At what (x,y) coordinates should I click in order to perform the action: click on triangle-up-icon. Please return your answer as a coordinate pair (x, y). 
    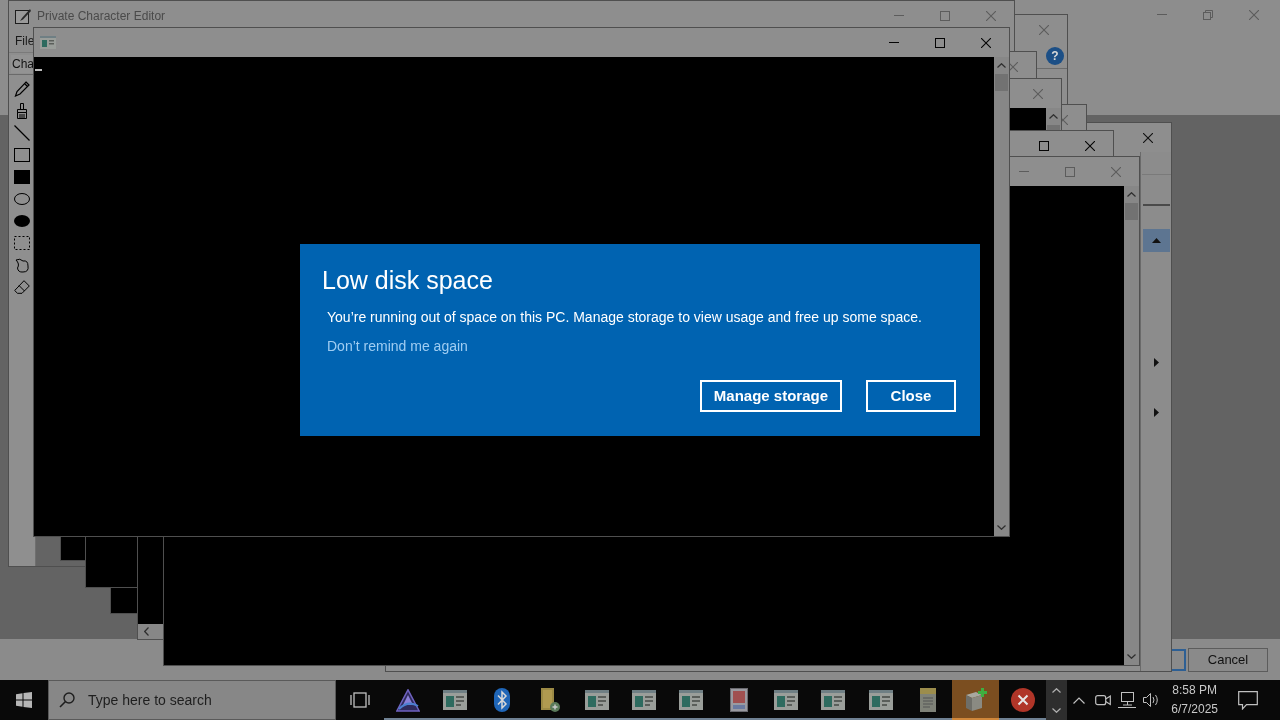
    Looking at the image, I should click on (1156, 240).